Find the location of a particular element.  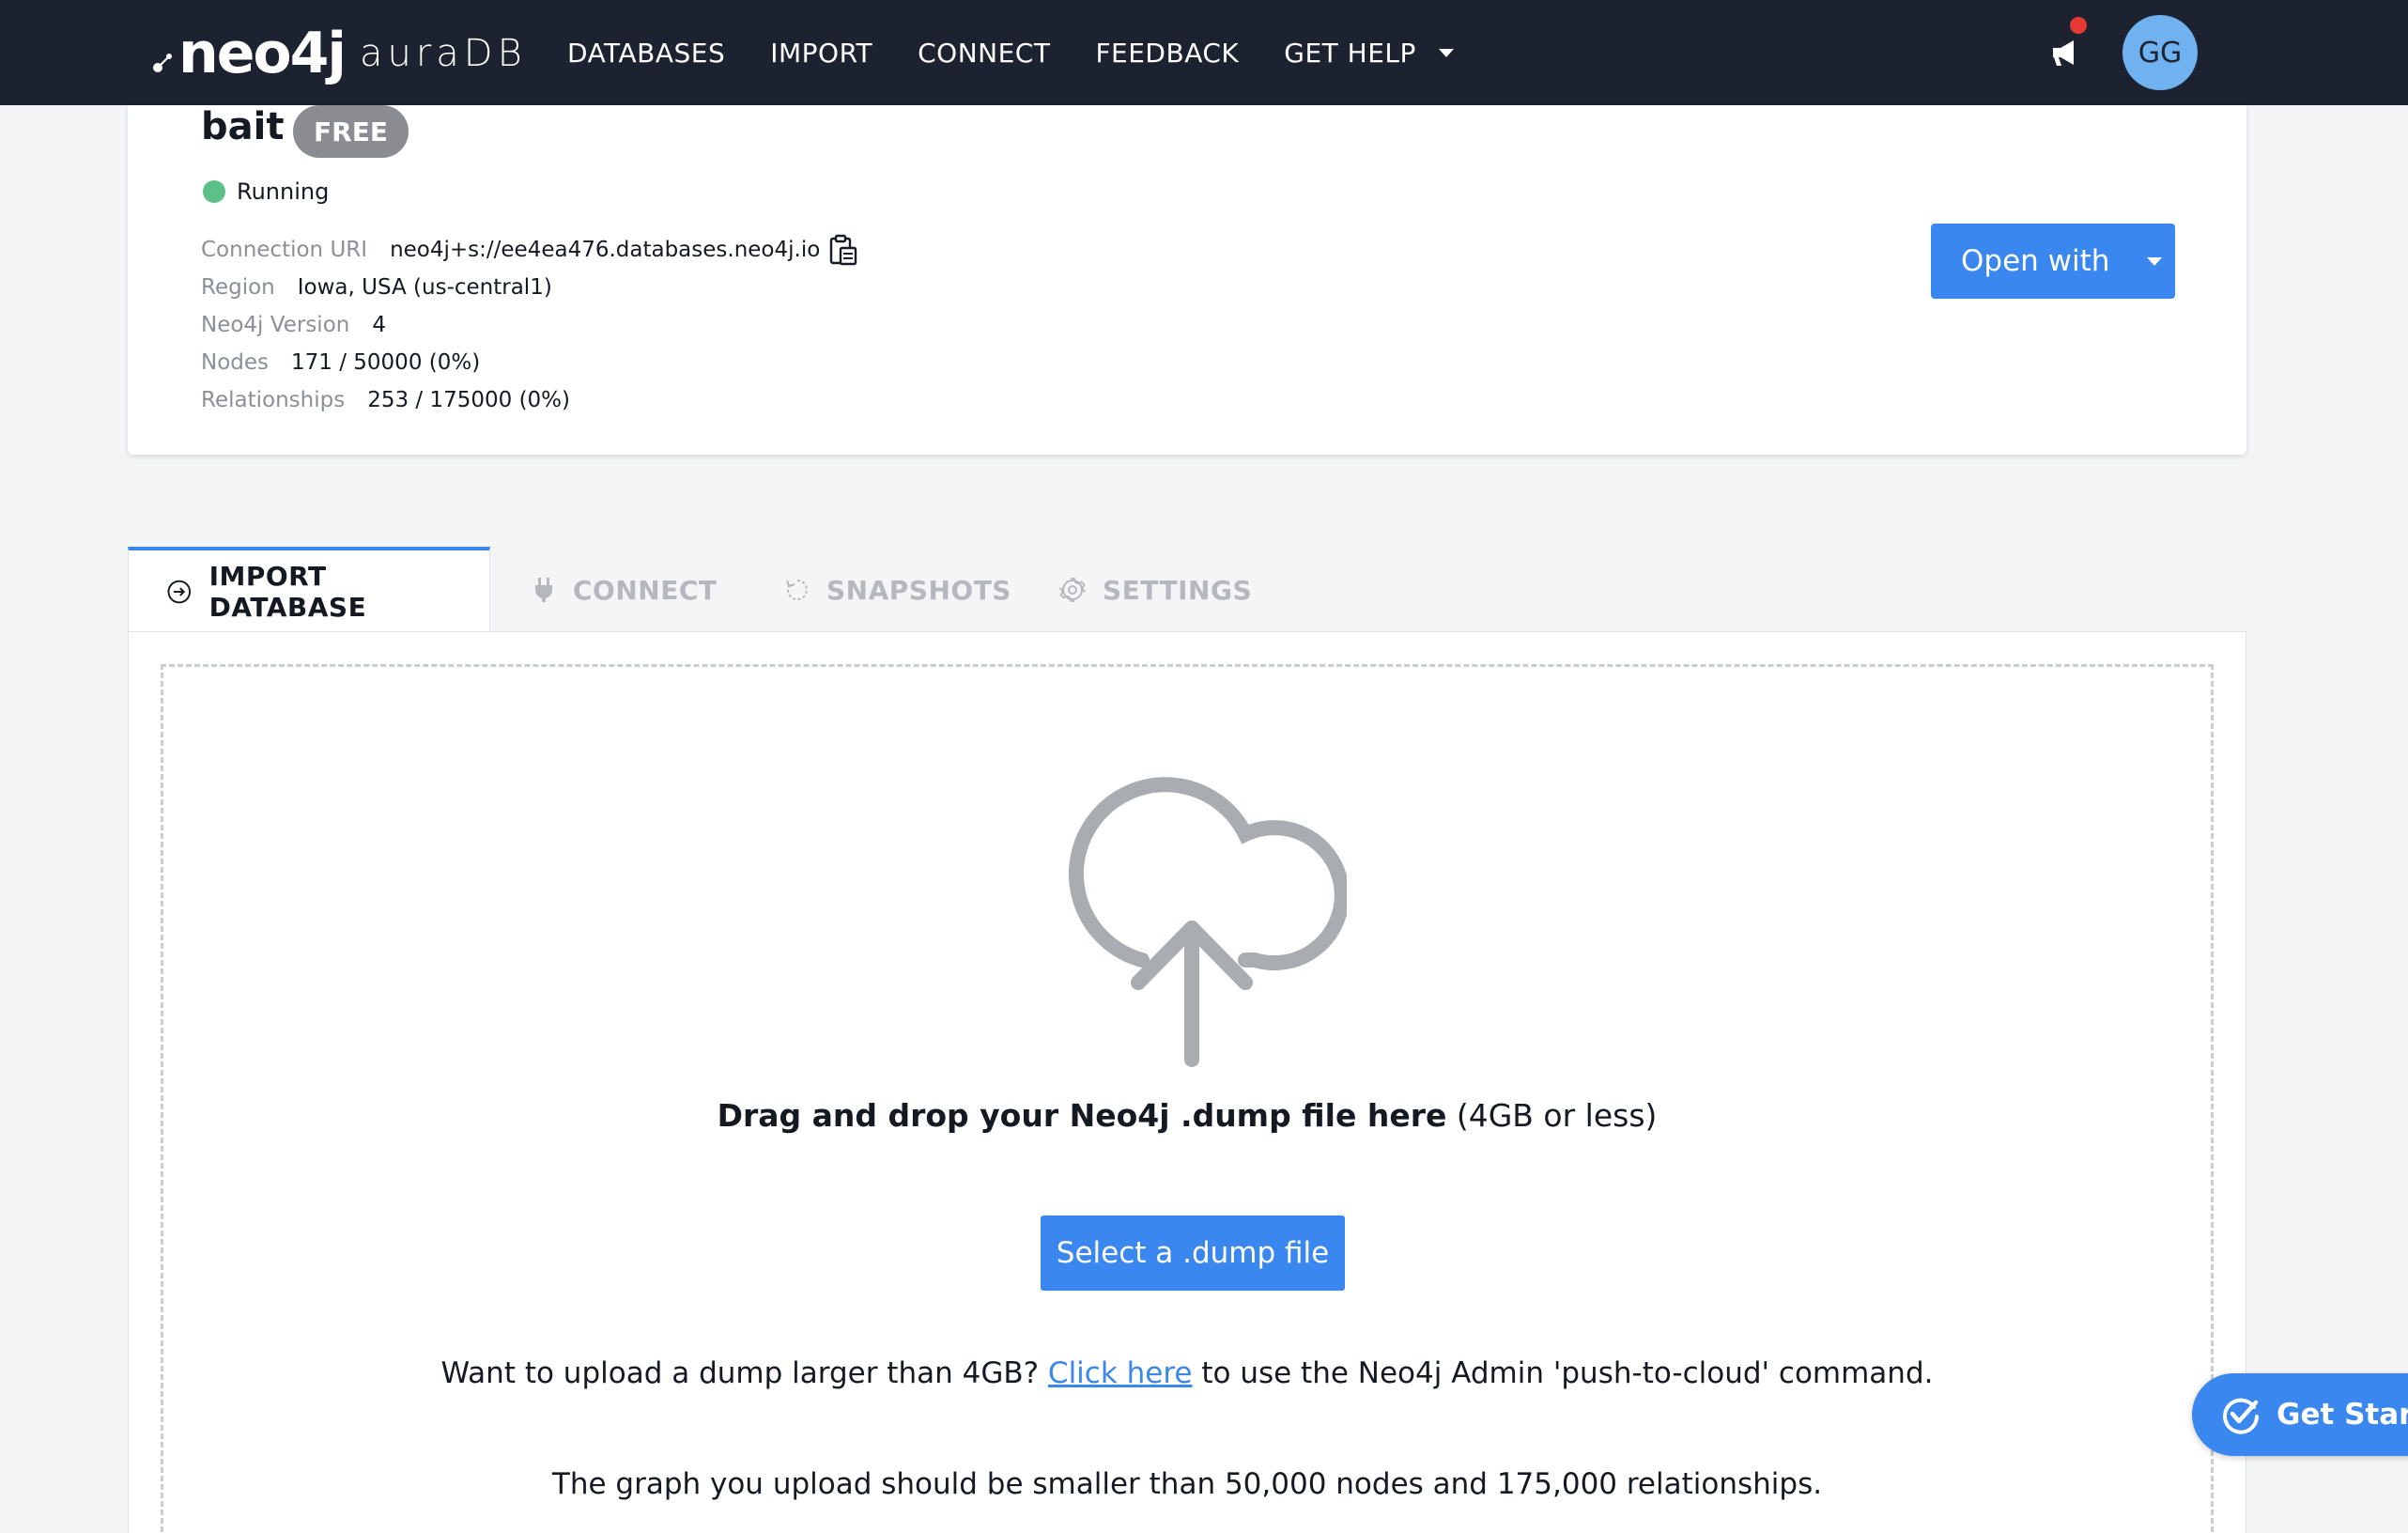

database-status: Running is located at coordinates (266, 191).